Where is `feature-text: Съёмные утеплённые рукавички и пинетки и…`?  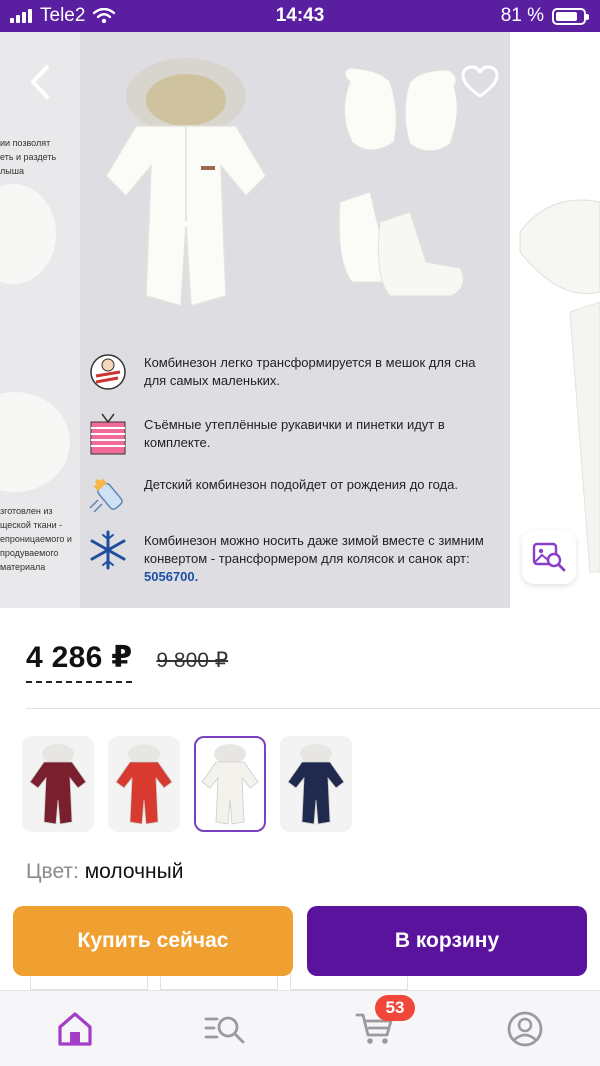
feature-text: Съёмные утеплённые рукавички и пинетки и… is located at coordinates (294, 433).